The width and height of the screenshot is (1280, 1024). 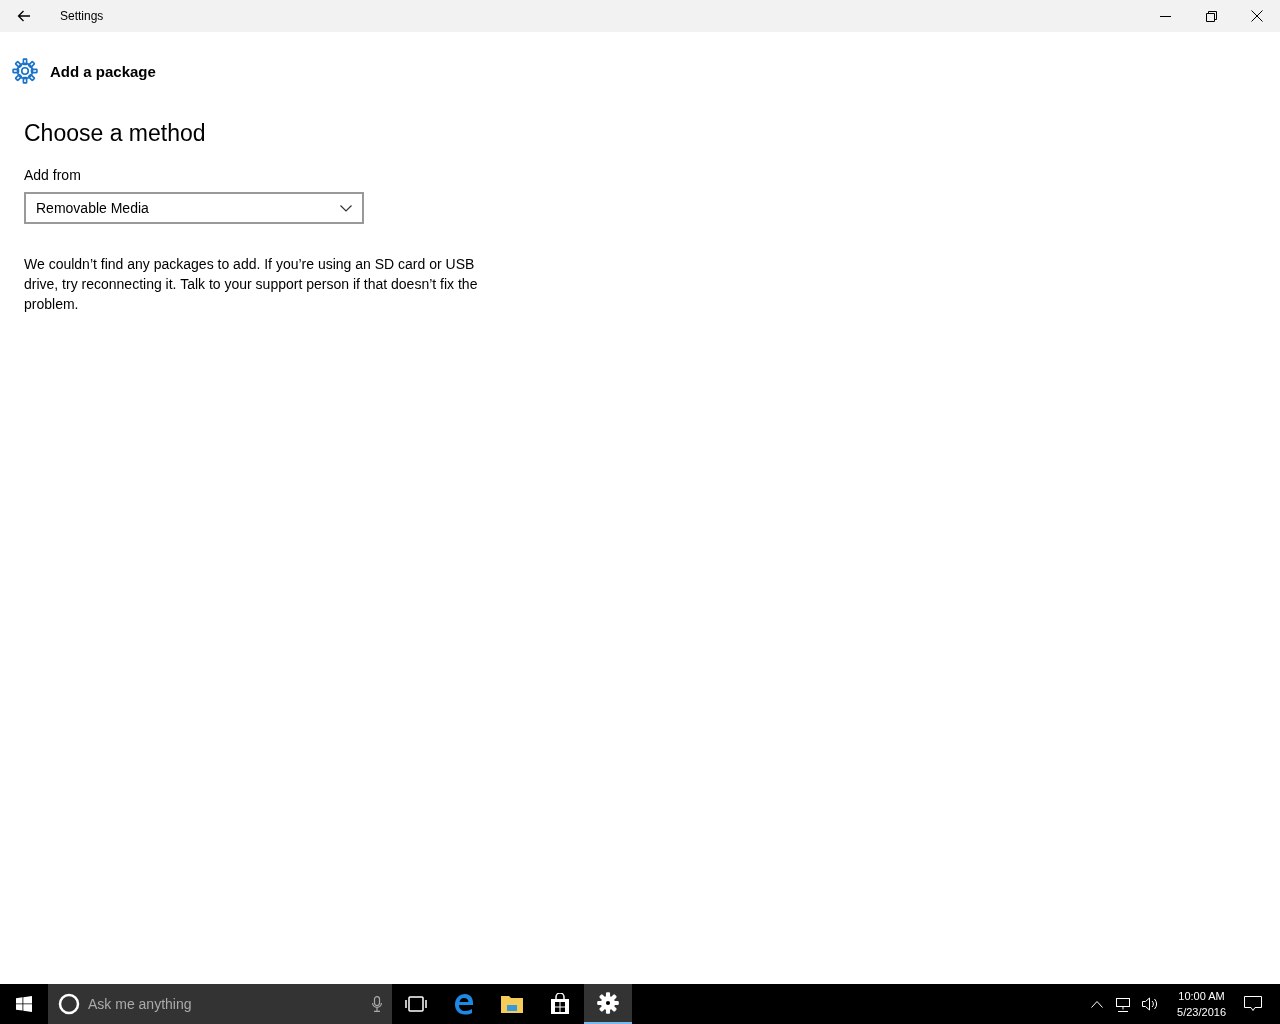 What do you see at coordinates (25, 71) in the screenshot?
I see `gear-icon` at bounding box center [25, 71].